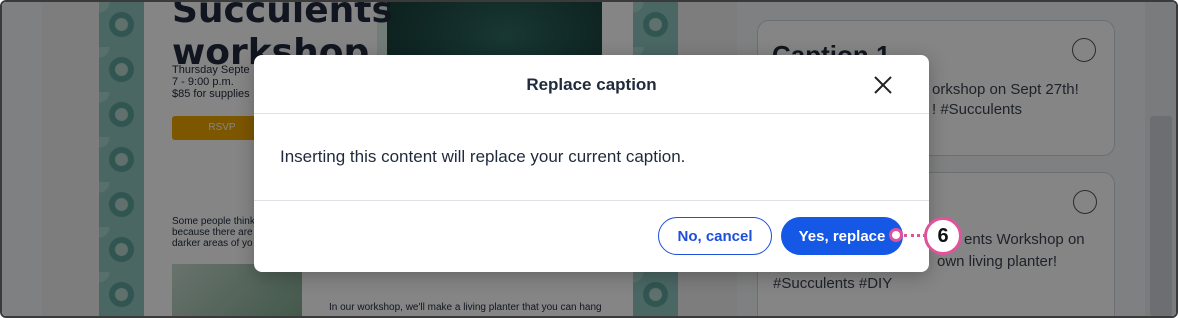  What do you see at coordinates (883, 85) in the screenshot?
I see `close-icon` at bounding box center [883, 85].